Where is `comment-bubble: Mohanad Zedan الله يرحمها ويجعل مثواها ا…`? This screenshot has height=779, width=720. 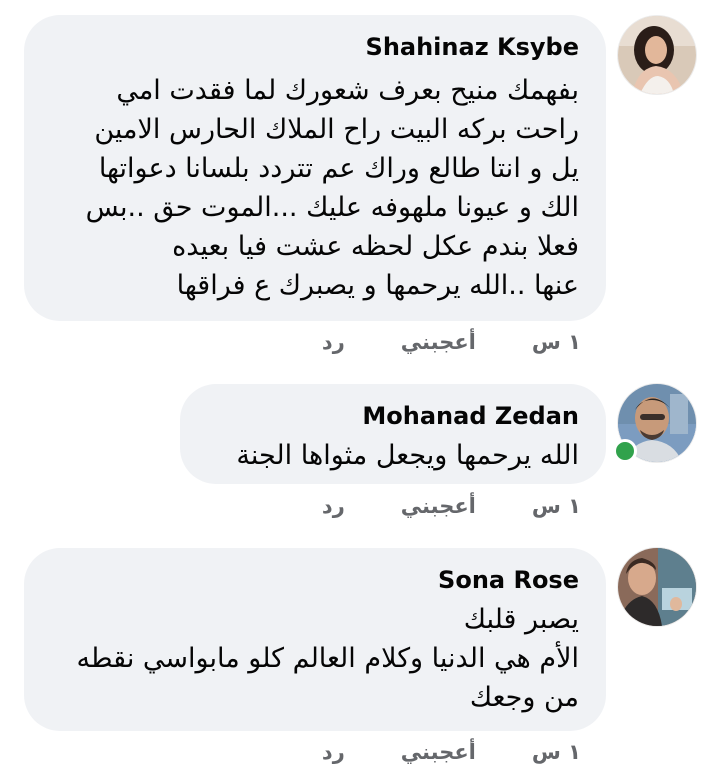 comment-bubble: Mohanad Zedan الله يرحمها ويجعل مثواها ا… is located at coordinates (393, 434).